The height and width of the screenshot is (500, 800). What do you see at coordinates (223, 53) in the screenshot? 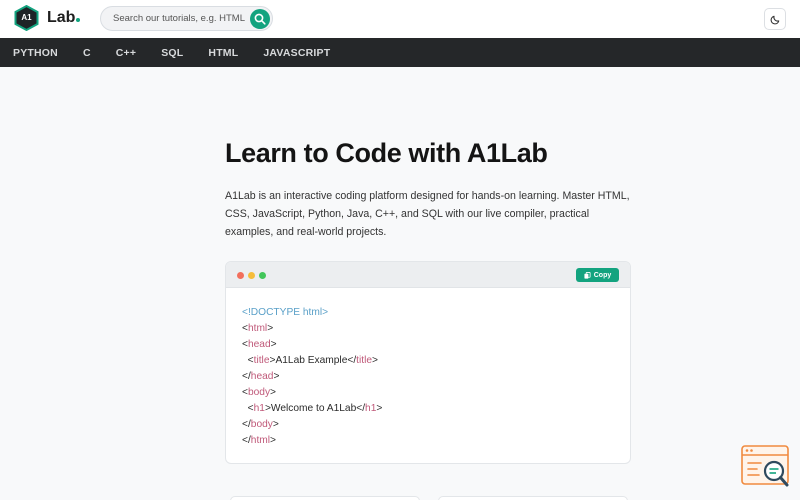
I see `nav-item-html: HTML` at bounding box center [223, 53].